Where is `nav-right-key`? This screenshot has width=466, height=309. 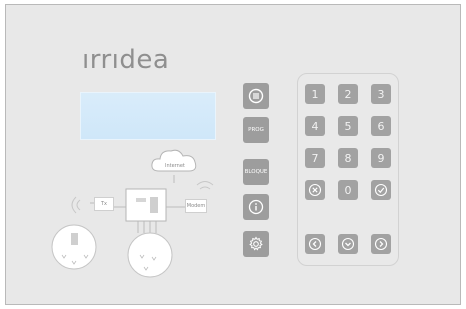 nav-right-key is located at coordinates (381, 244).